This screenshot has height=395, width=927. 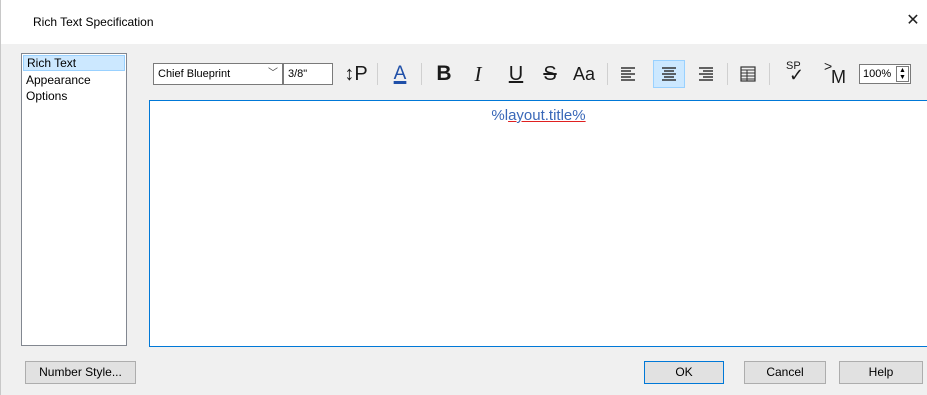 I want to click on close-icon: ✕, so click(x=913, y=21).